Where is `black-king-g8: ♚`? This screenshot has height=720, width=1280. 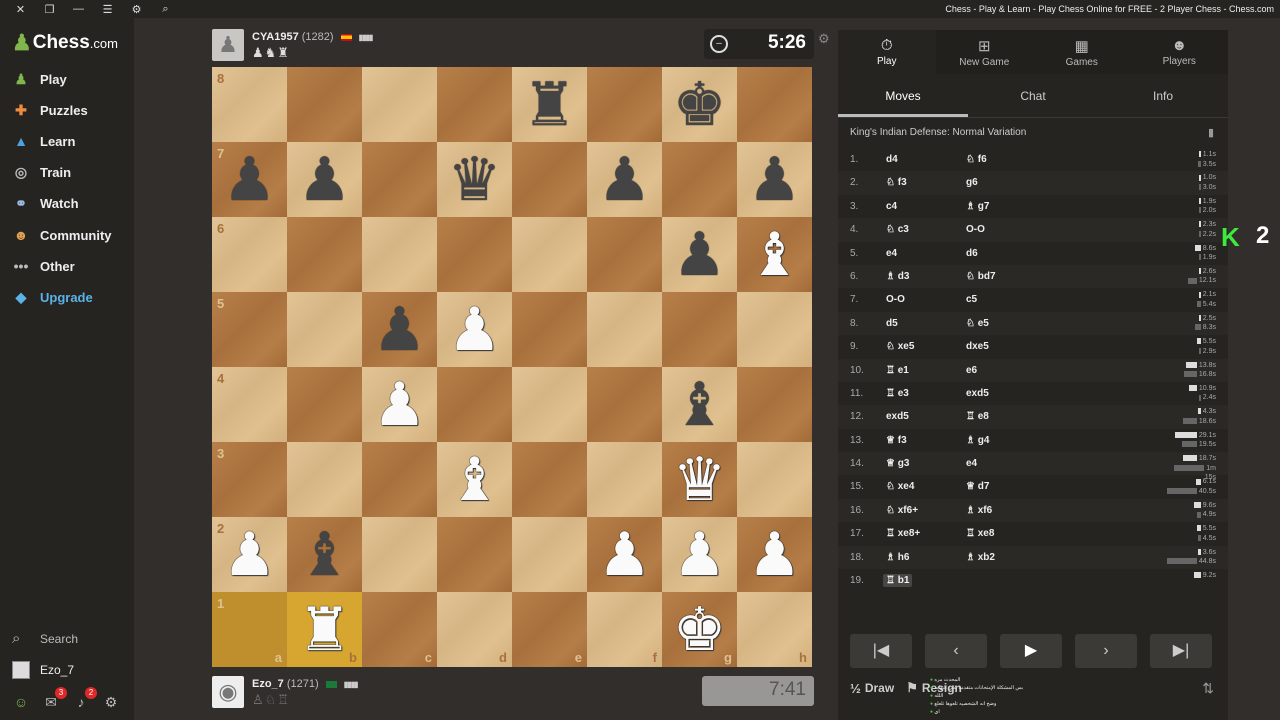 black-king-g8: ♚ is located at coordinates (699, 104).